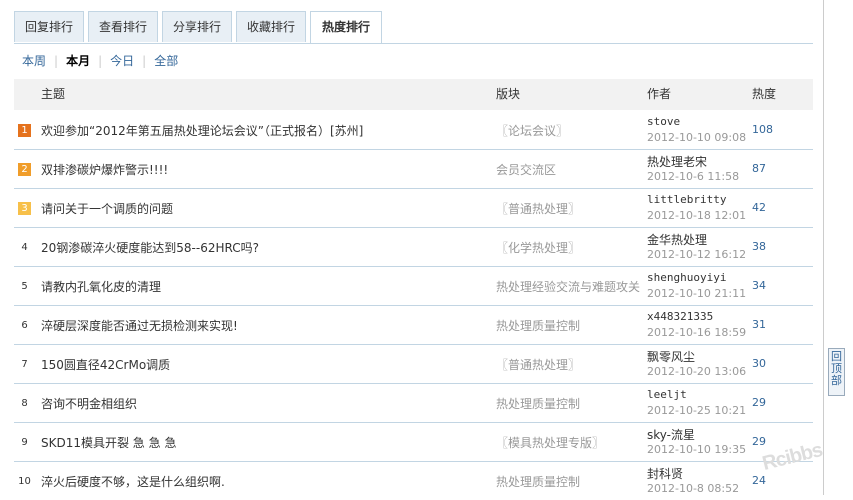 The image size is (853, 500). What do you see at coordinates (197, 26) in the screenshot?
I see `tab-share-ranking: 分享排行` at bounding box center [197, 26].